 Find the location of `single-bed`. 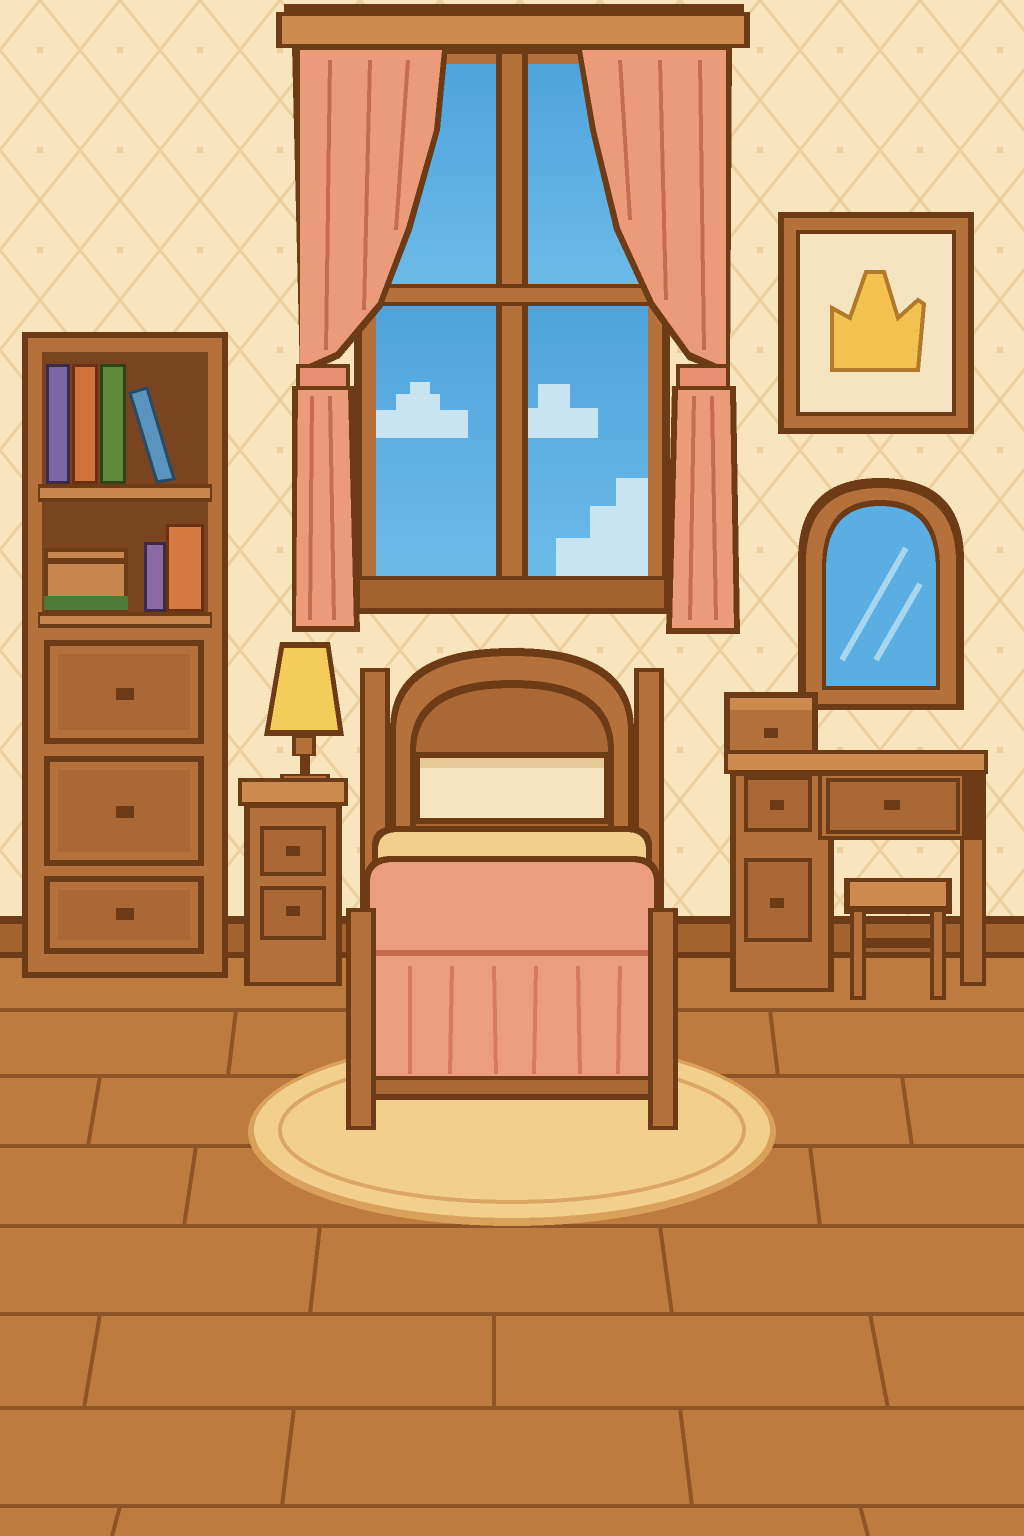

single-bed is located at coordinates (512, 889).